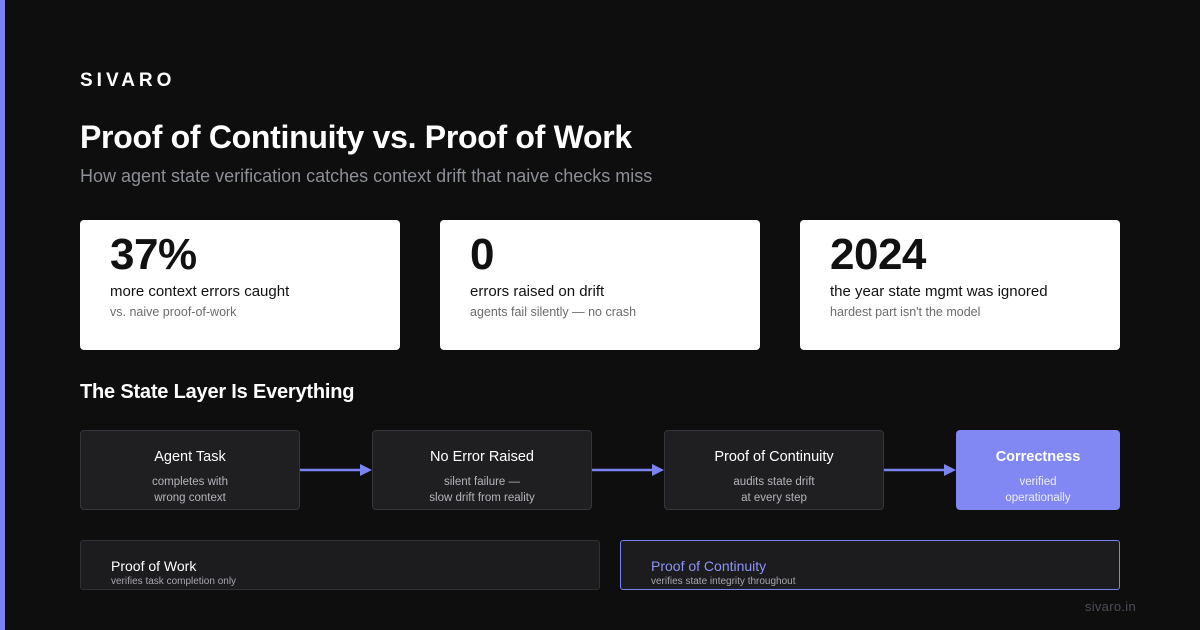  I want to click on stat-note: hardest part isn't the model, so click(905, 312).